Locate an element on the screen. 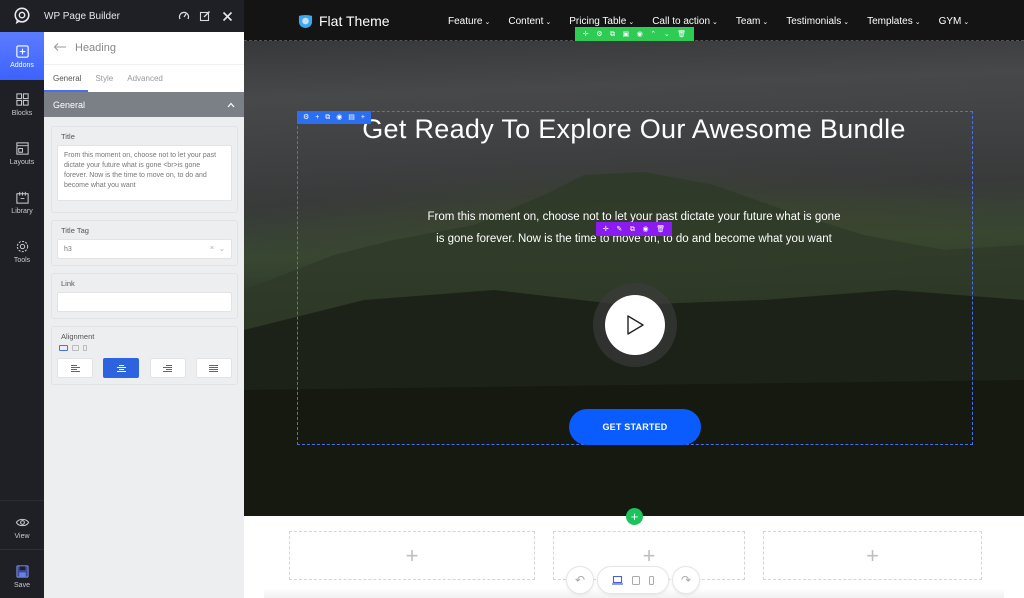 This screenshot has height=598, width=1024. column-duplicate-icon: ⧉ is located at coordinates (327, 117).